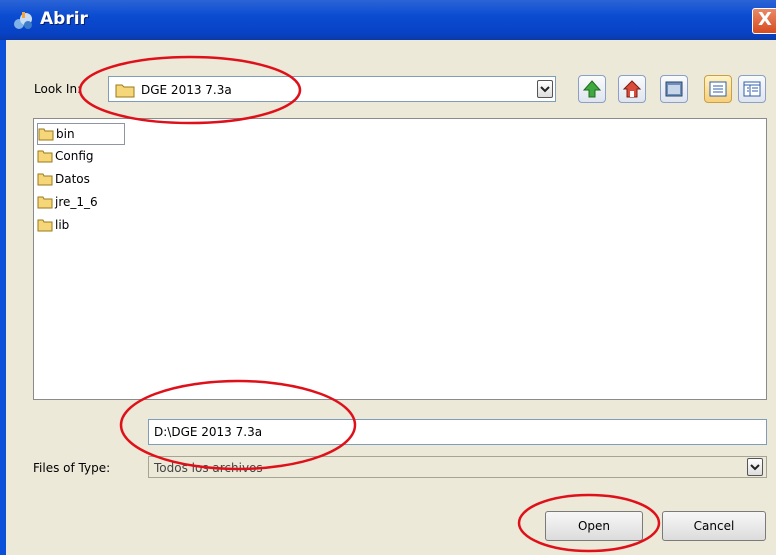  What do you see at coordinates (388, 20) in the screenshot?
I see `title-bar: Abrir X` at bounding box center [388, 20].